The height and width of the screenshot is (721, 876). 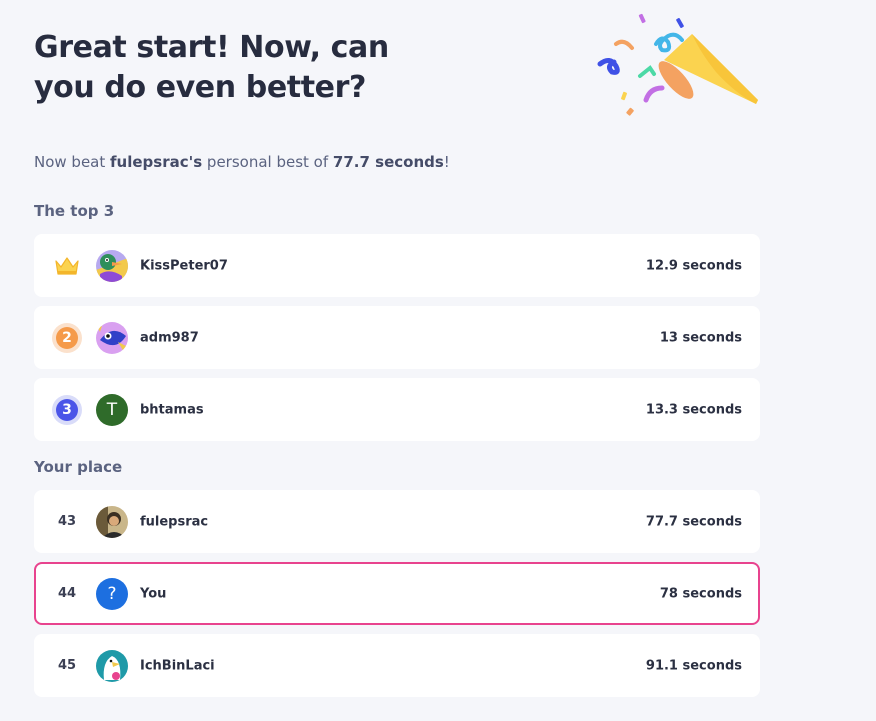 I want to click on photo-avatar, so click(x=112, y=521).